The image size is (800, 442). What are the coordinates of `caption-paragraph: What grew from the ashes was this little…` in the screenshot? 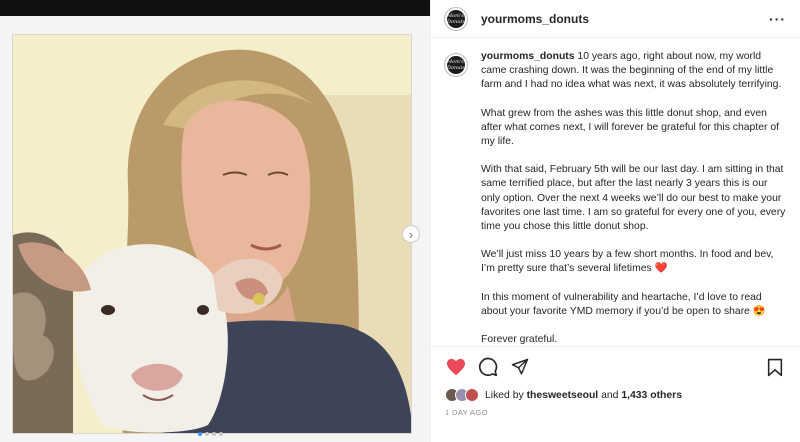 It's located at (630, 127).